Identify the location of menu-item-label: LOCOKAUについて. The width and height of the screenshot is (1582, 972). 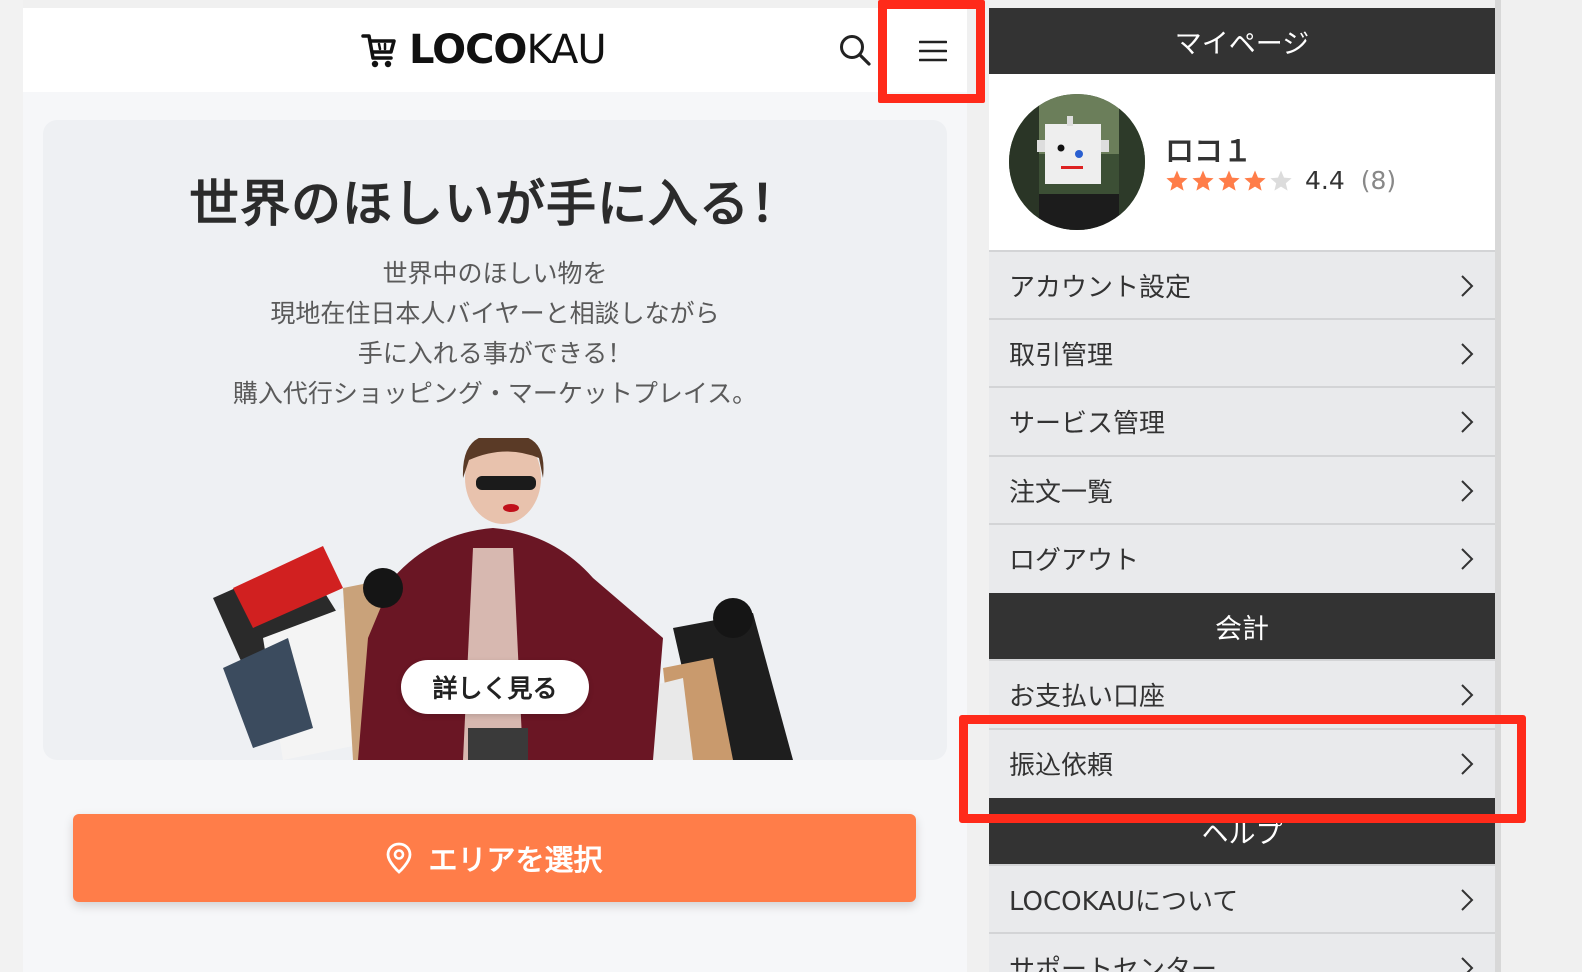
(1124, 901).